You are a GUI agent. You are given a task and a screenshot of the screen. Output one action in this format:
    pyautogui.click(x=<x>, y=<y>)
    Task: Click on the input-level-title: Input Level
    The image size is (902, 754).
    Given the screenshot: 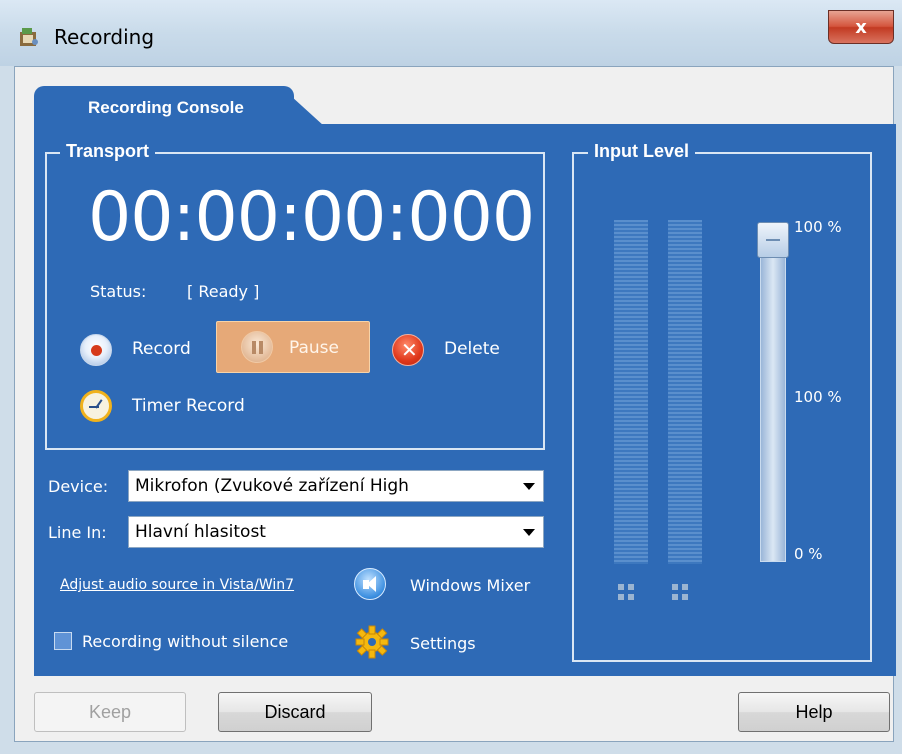 What is the action you would take?
    pyautogui.click(x=642, y=151)
    